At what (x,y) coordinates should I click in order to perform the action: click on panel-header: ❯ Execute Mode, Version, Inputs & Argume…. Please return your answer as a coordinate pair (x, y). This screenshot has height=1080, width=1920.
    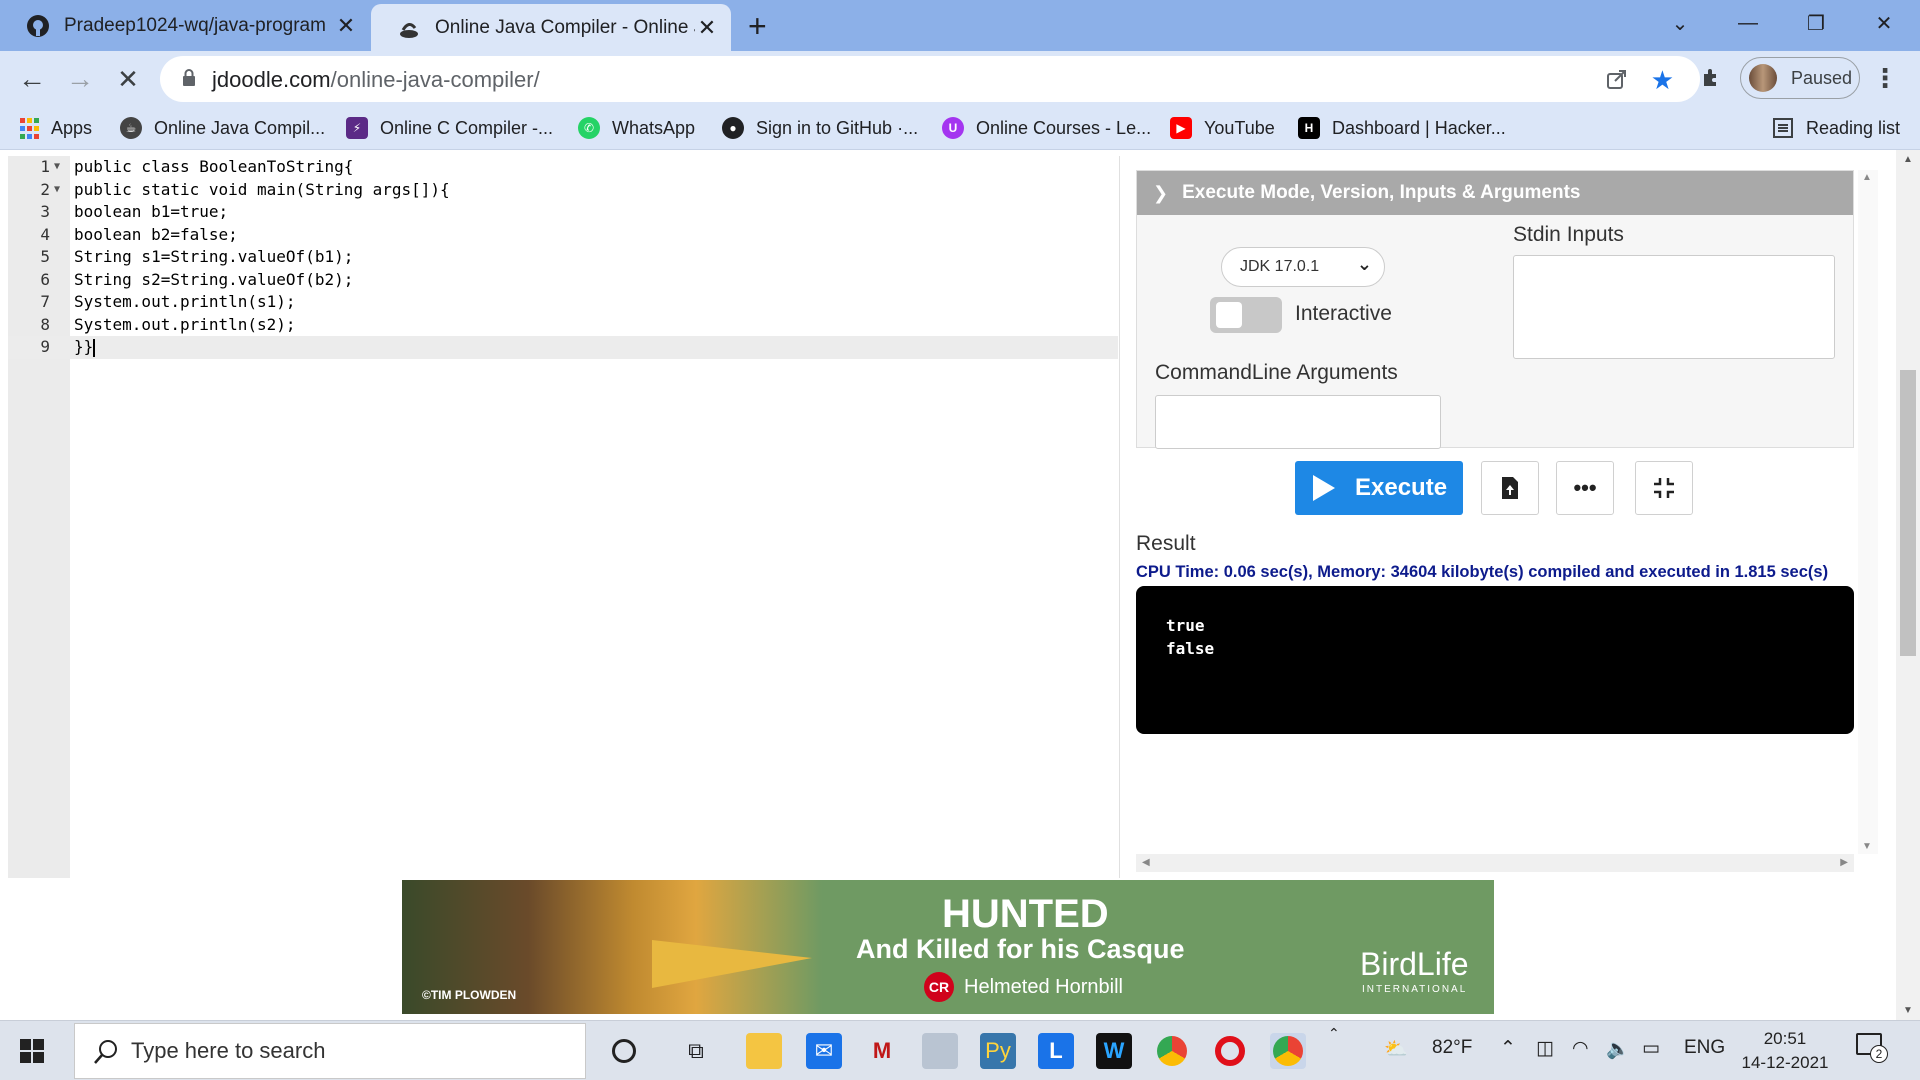
    Looking at the image, I should click on (1495, 193).